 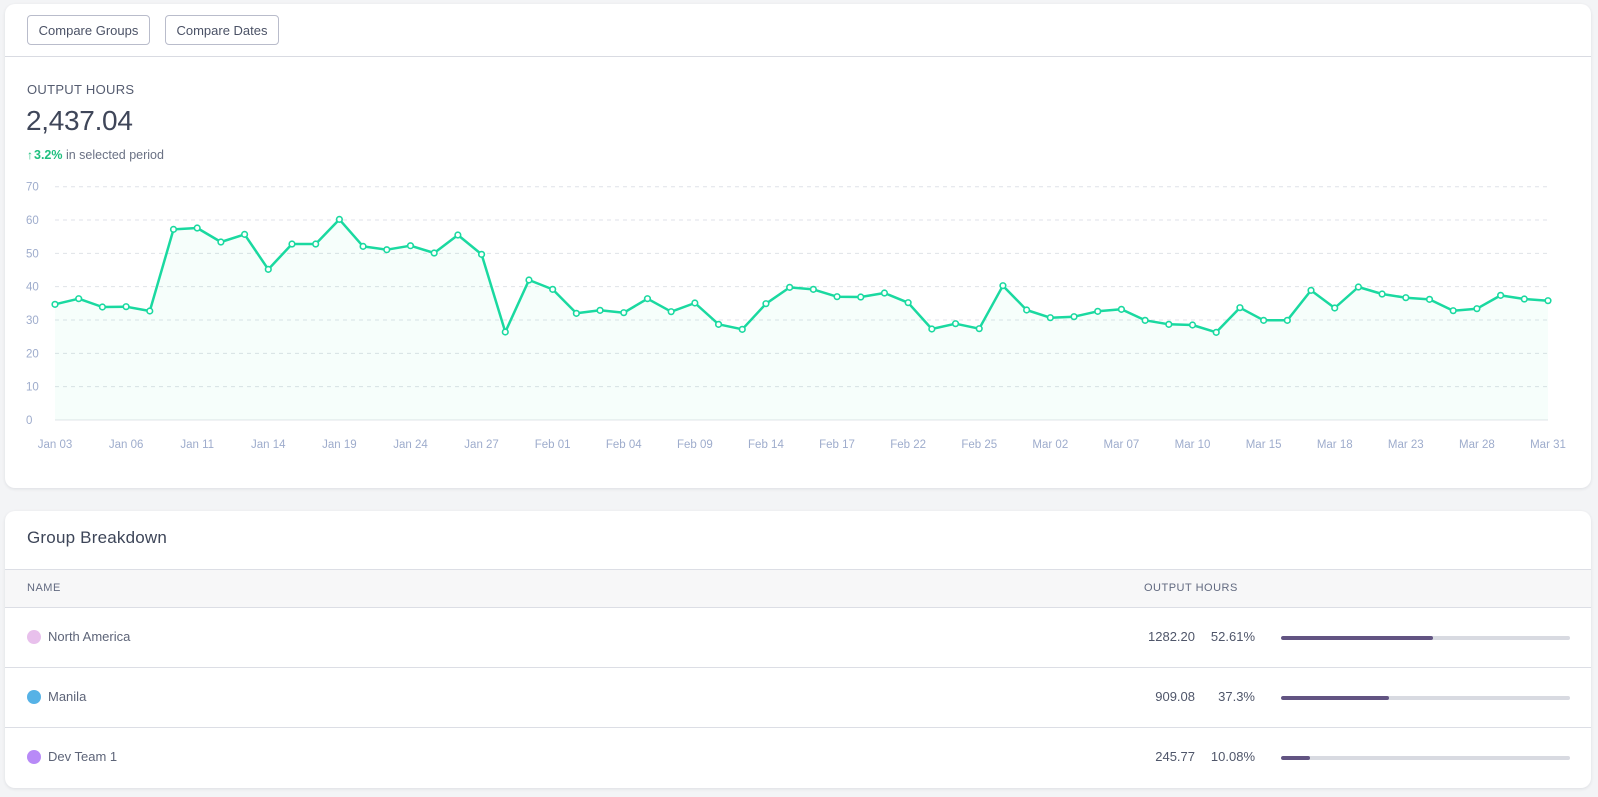 What do you see at coordinates (32, 388) in the screenshot?
I see `y-tick-label: 10` at bounding box center [32, 388].